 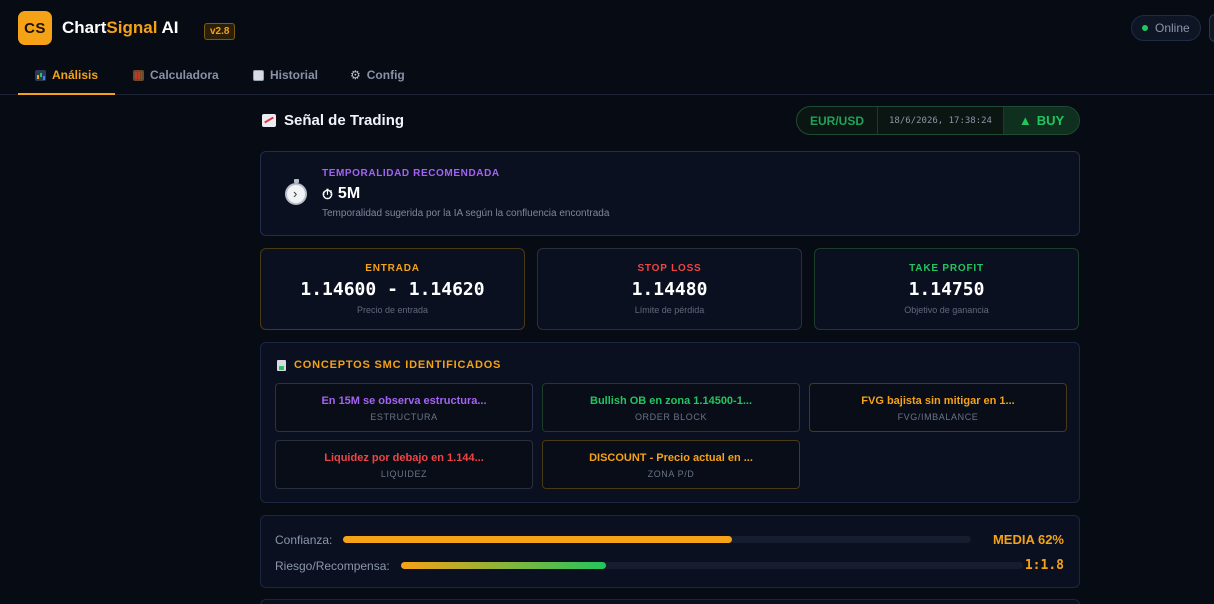 I want to click on tab-label: Calculadora, so click(x=184, y=75).